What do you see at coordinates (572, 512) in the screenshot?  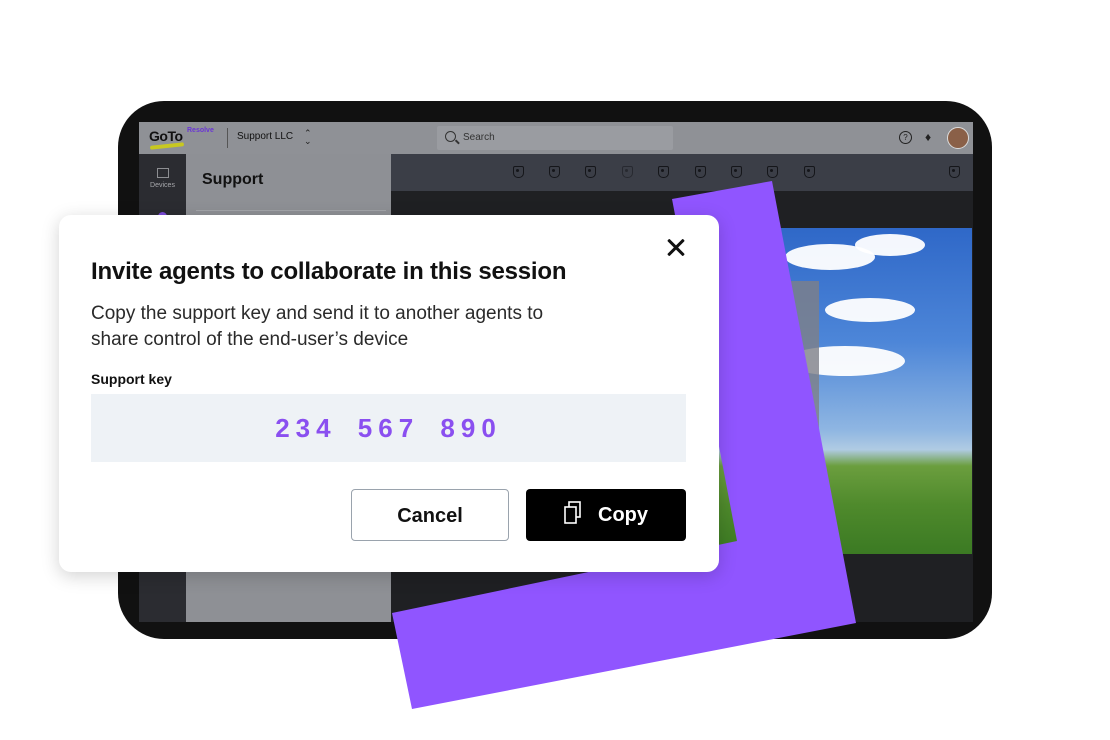 I see `copy-icon` at bounding box center [572, 512].